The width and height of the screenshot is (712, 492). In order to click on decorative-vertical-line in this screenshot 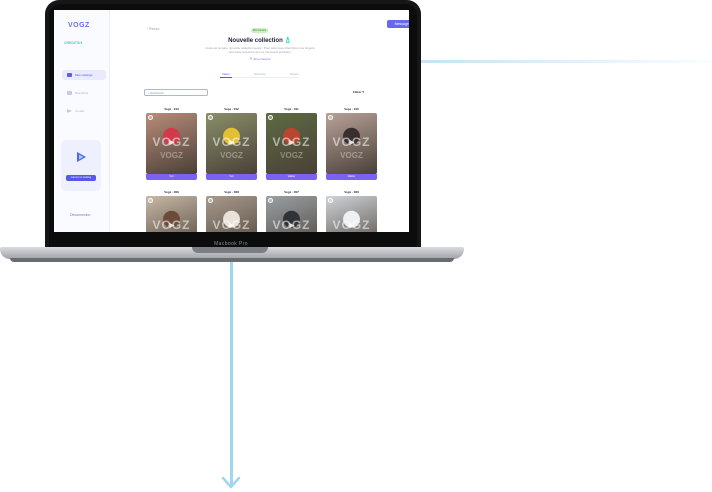, I will do `click(231, 372)`.